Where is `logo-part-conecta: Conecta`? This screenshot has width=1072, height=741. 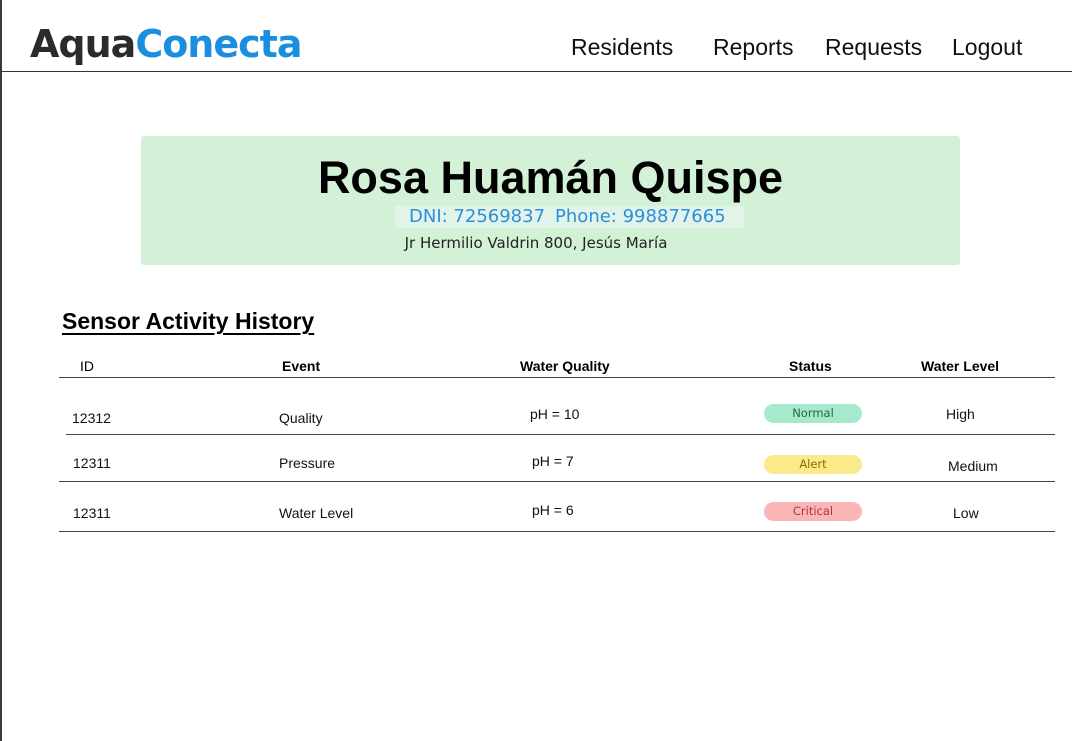 logo-part-conecta: Conecta is located at coordinates (218, 44).